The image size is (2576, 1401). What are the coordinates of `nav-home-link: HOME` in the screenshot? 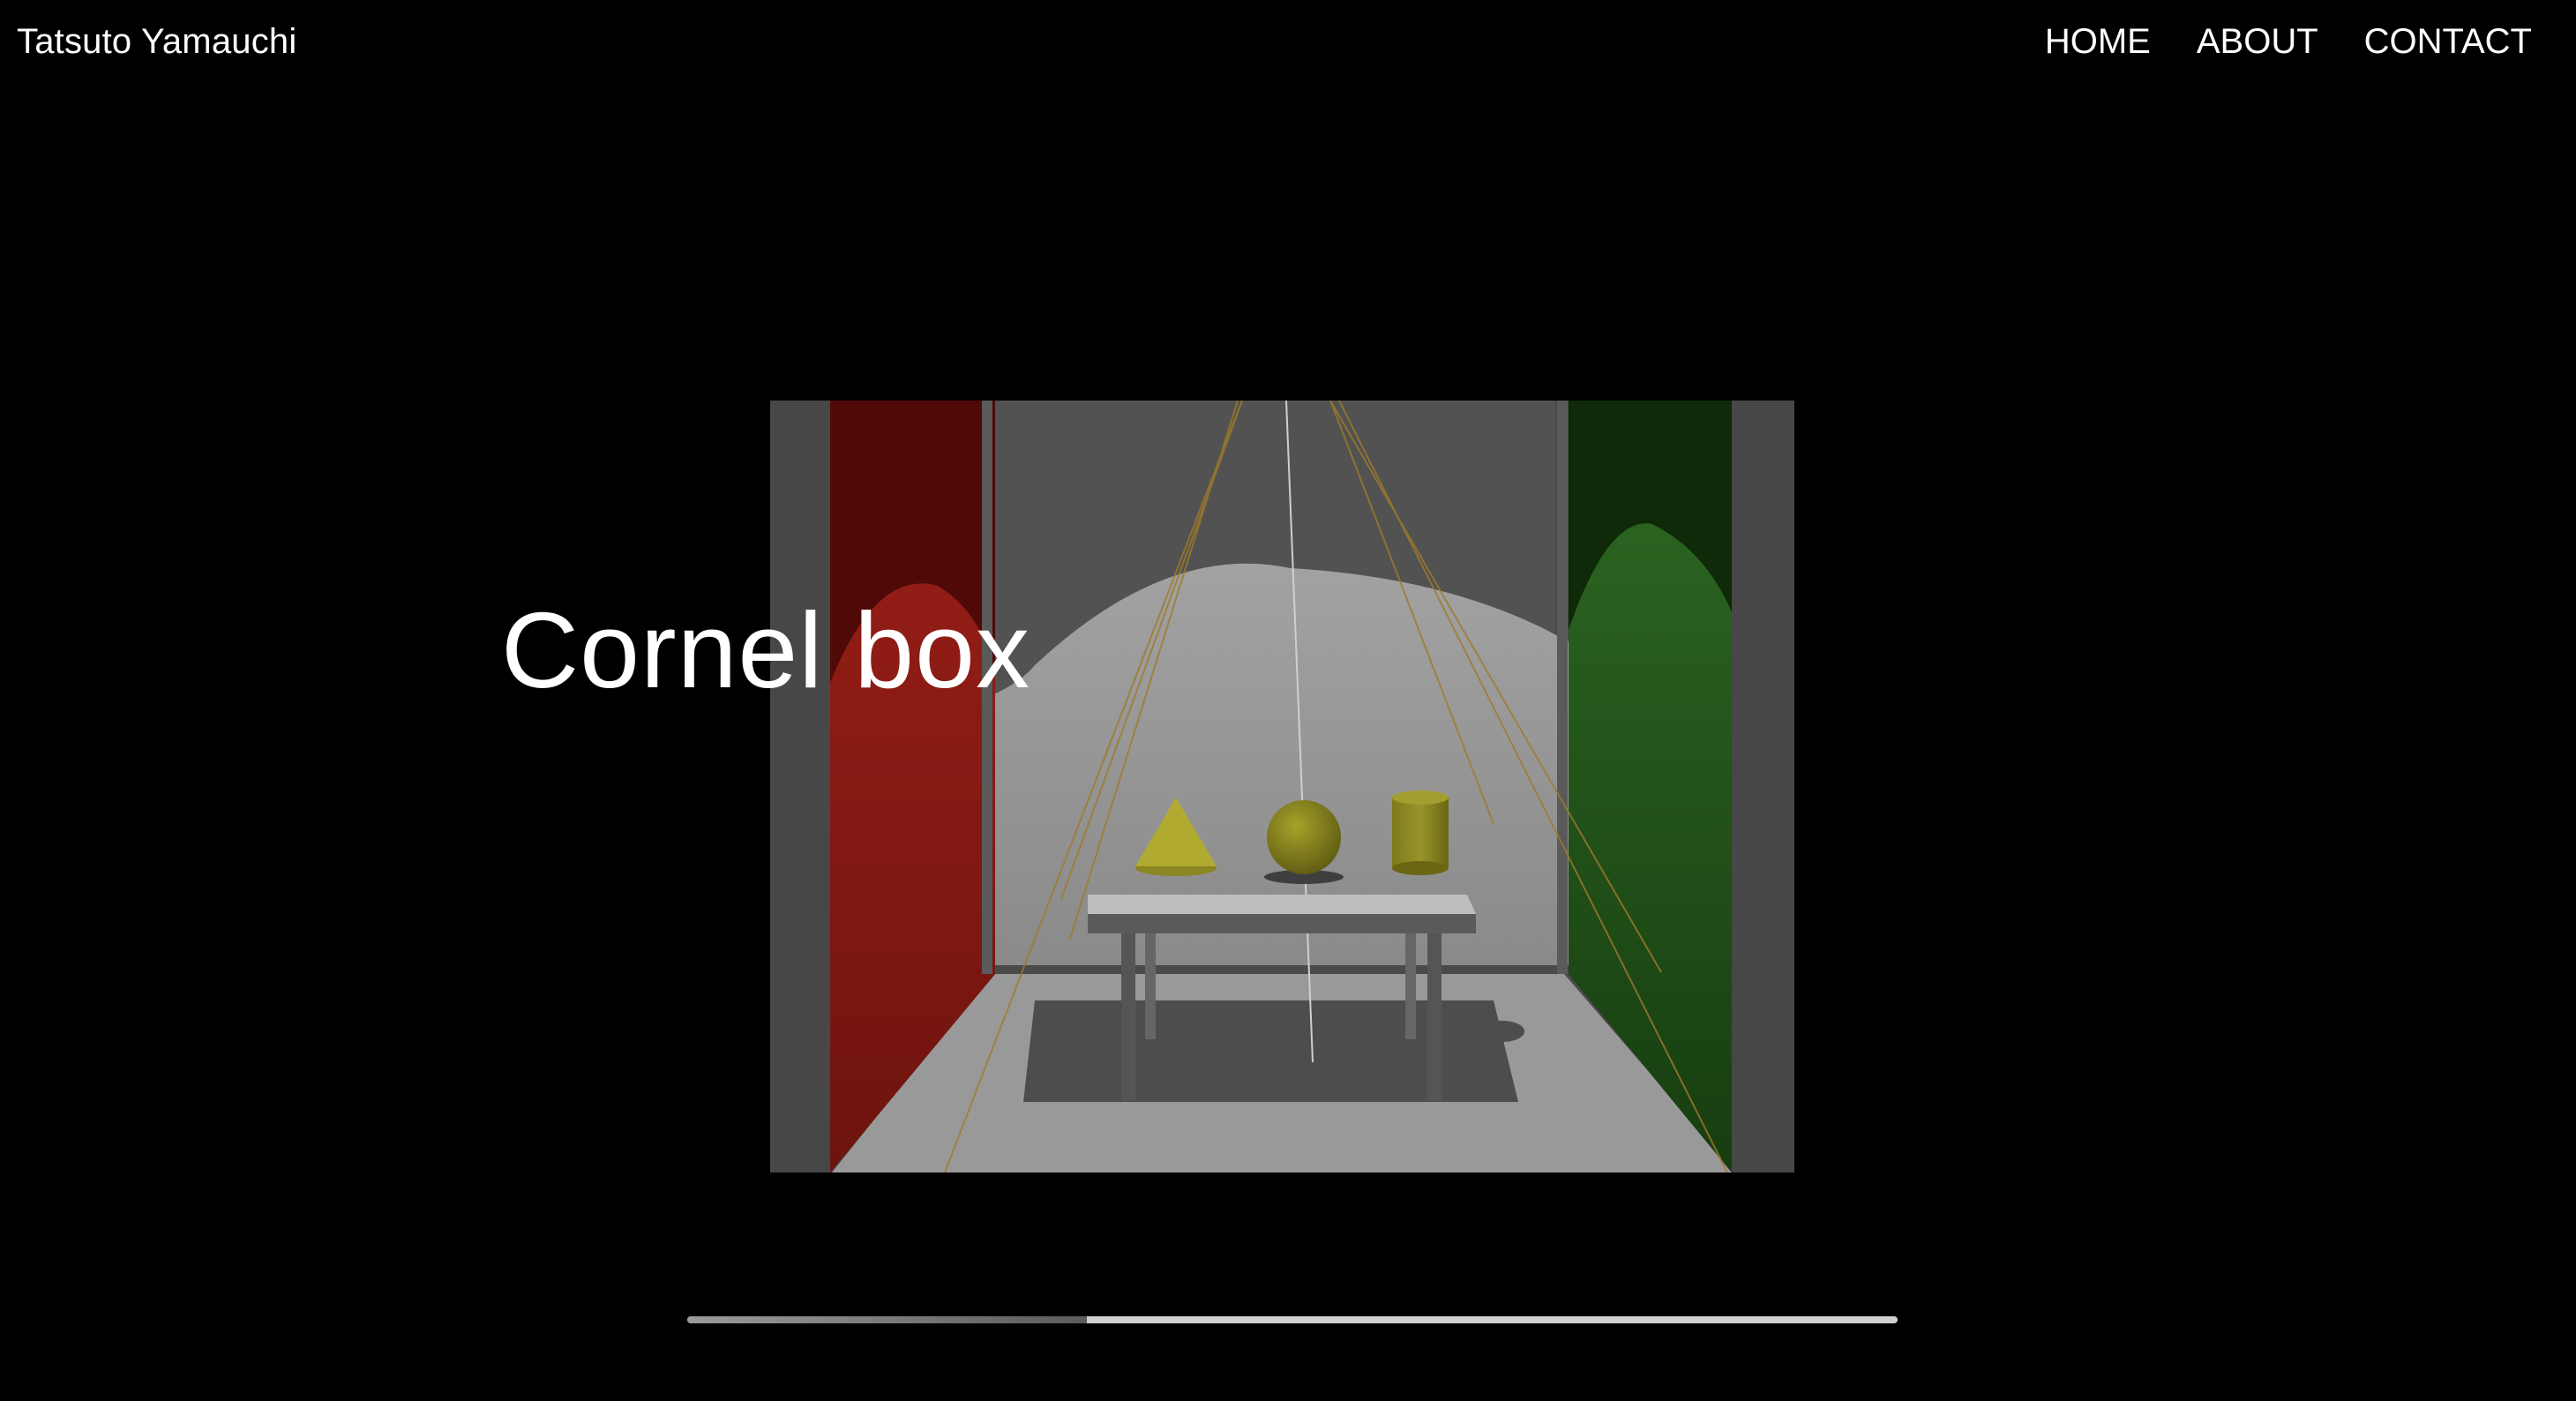 It's located at (2098, 42).